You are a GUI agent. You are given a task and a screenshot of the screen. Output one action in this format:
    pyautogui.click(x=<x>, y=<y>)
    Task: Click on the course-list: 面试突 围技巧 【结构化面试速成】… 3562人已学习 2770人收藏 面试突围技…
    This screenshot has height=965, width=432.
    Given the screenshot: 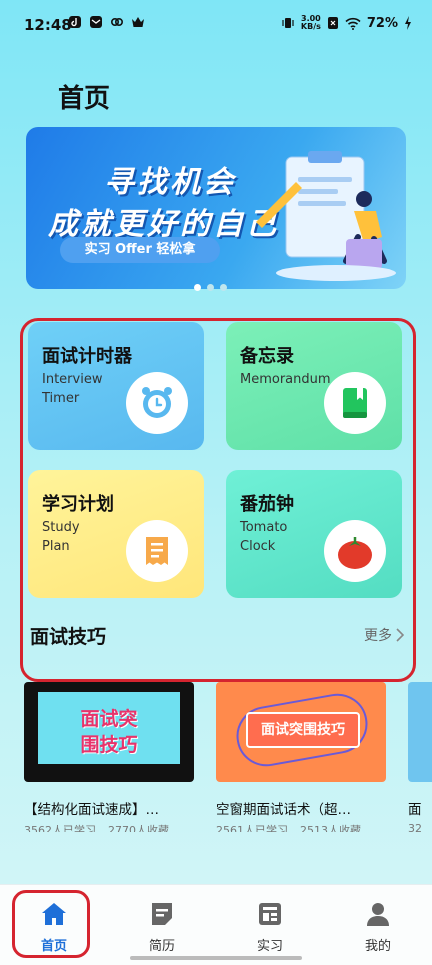 What is the action you would take?
    pyautogui.click(x=228, y=757)
    